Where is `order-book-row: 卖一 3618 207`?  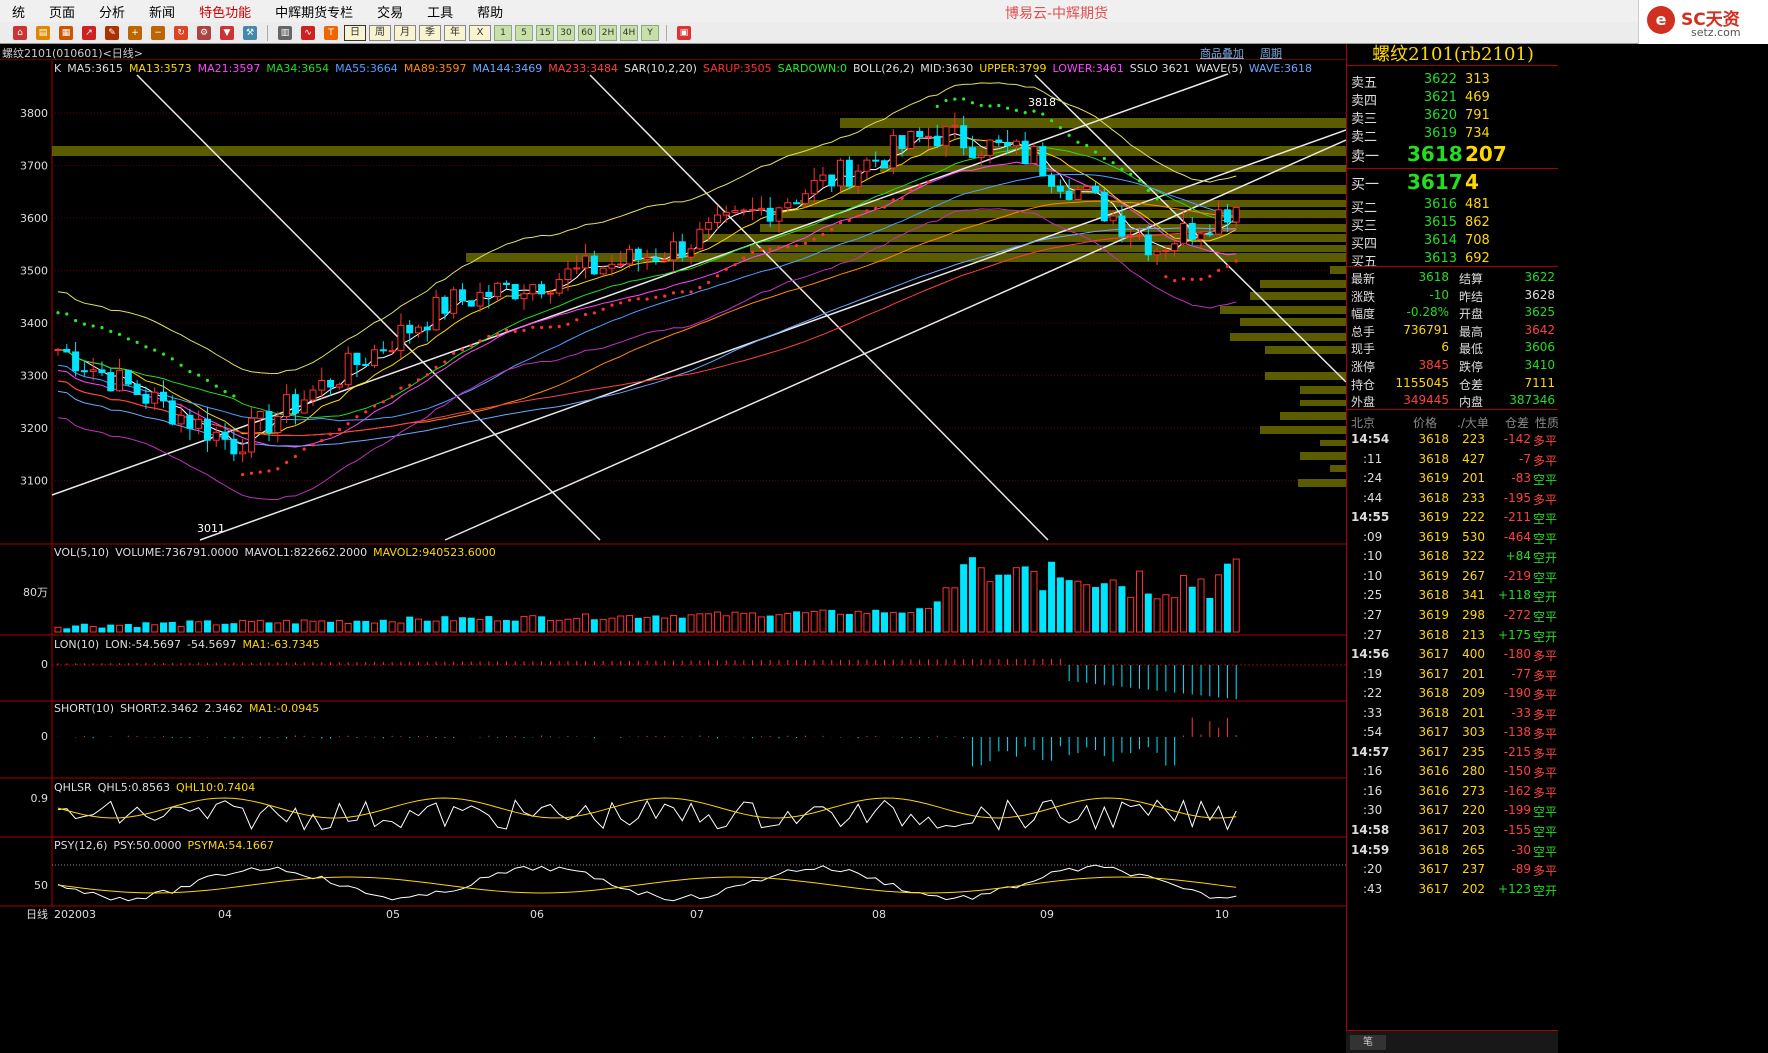 order-book-row: 卖一 3618 207 is located at coordinates (1453, 154).